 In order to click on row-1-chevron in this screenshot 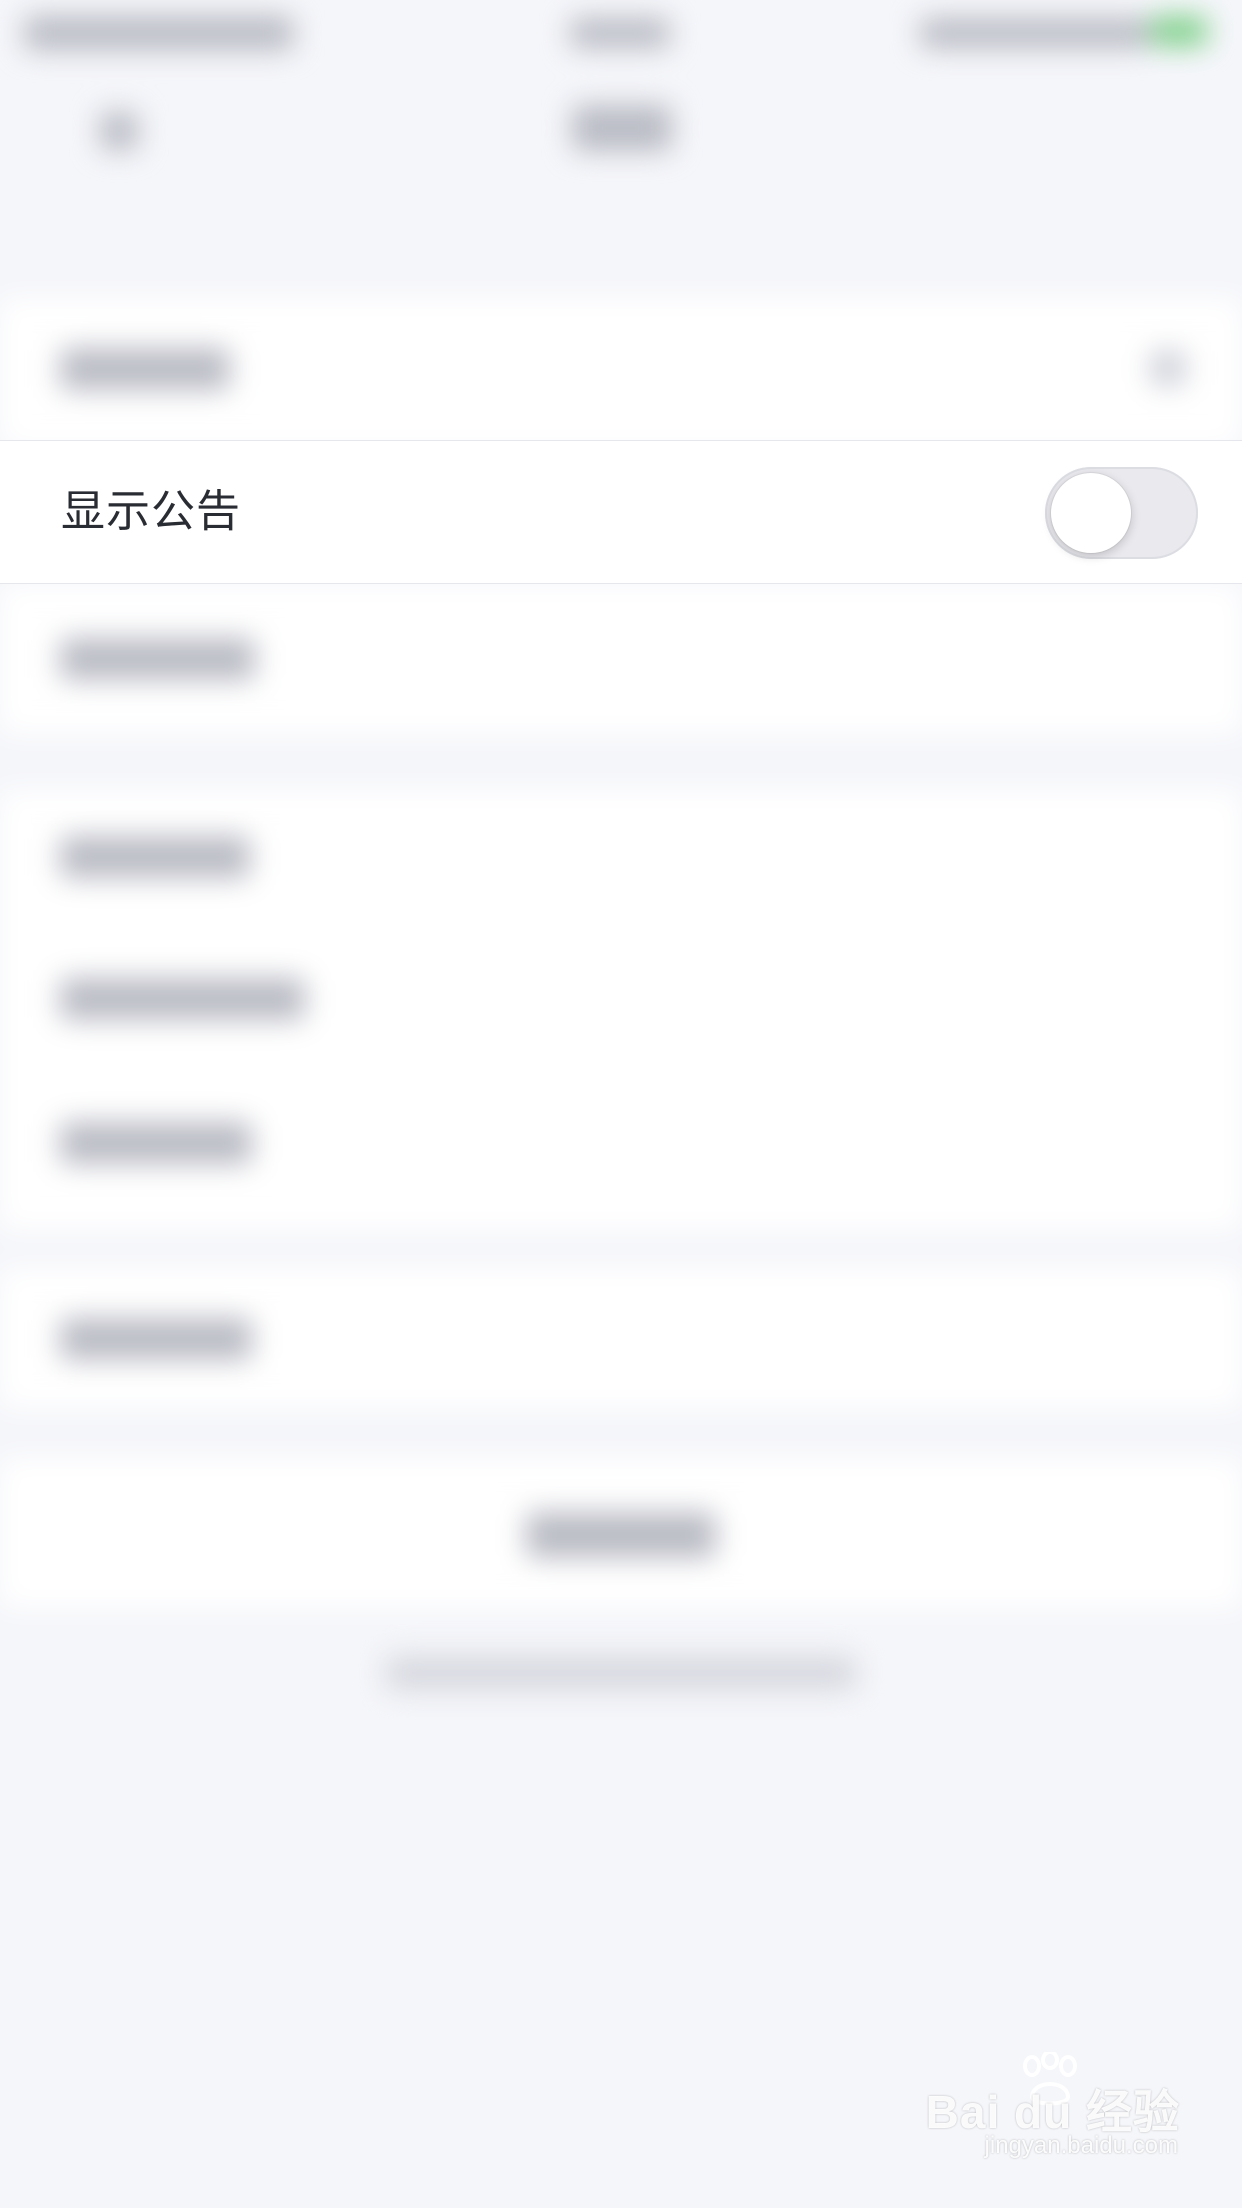, I will do `click(1168, 368)`.